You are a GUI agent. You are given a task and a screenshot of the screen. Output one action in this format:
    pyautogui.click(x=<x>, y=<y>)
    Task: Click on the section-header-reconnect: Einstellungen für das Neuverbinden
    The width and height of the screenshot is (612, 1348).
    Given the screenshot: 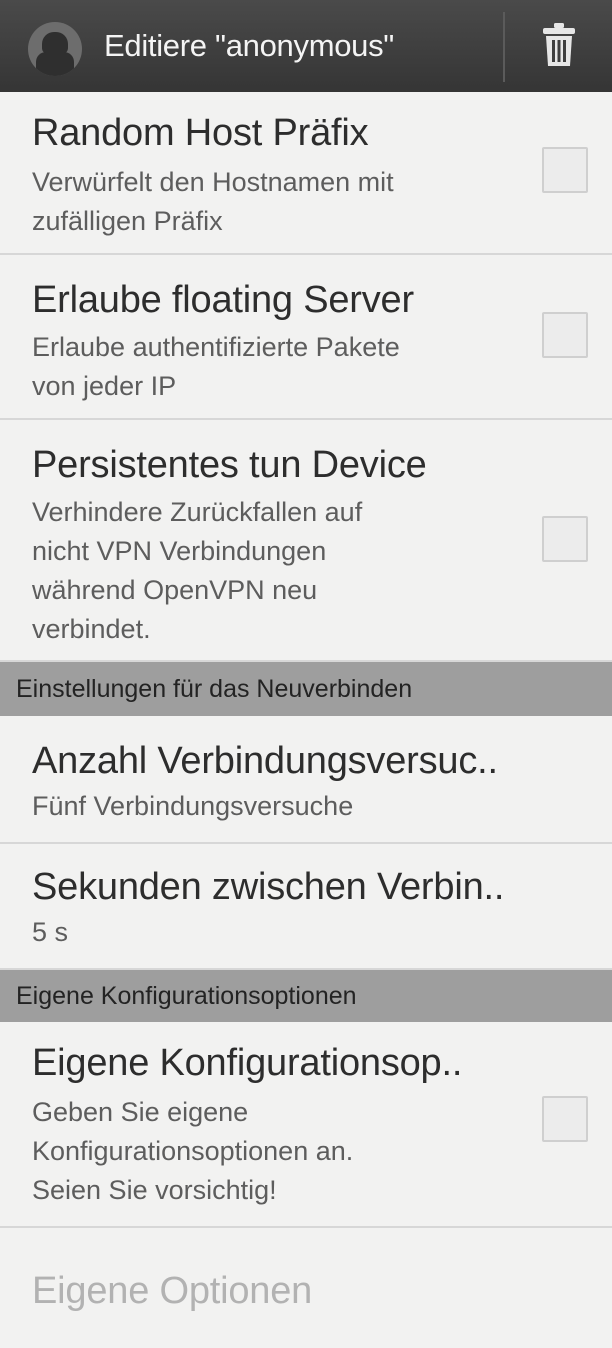 What is the action you would take?
    pyautogui.click(x=306, y=689)
    